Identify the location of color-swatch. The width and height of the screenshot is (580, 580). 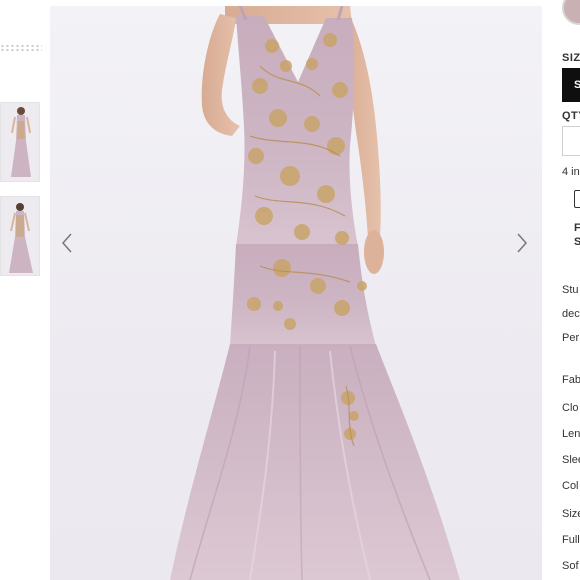
(571, 12).